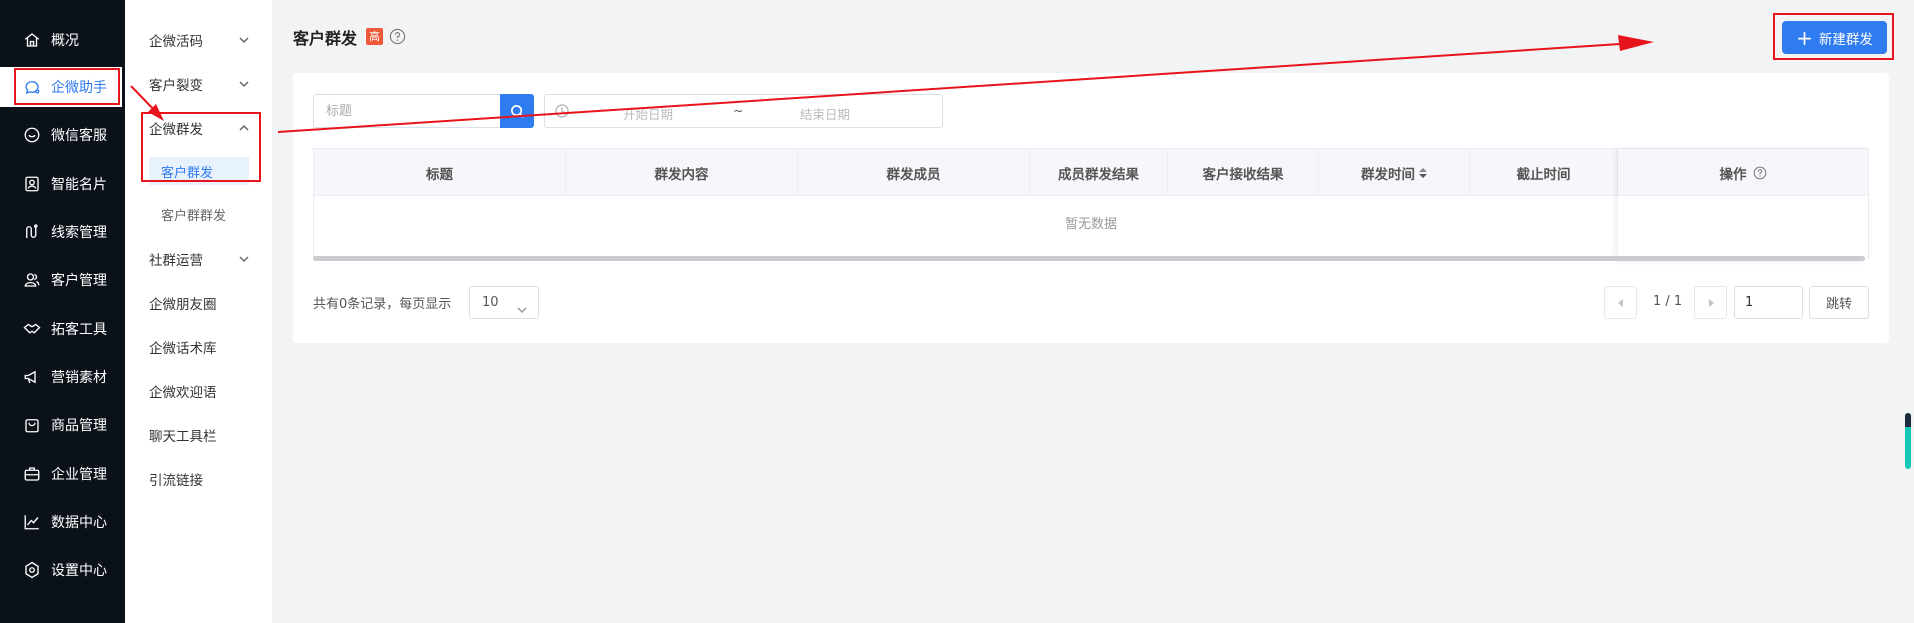 This screenshot has width=1914, height=623. I want to click on page-size-select: 10, so click(504, 302).